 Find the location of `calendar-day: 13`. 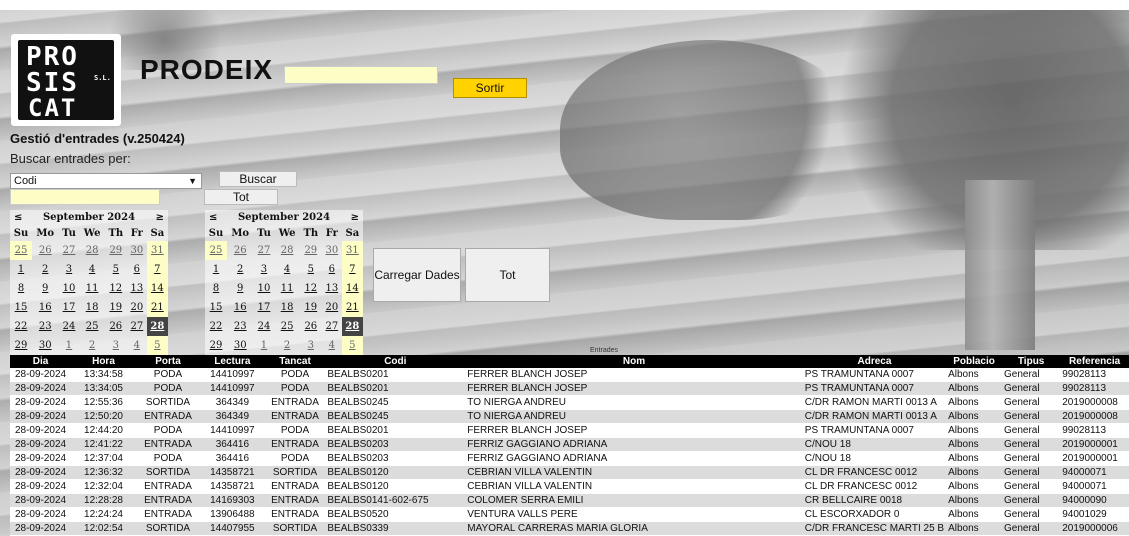

calendar-day: 13 is located at coordinates (332, 288).